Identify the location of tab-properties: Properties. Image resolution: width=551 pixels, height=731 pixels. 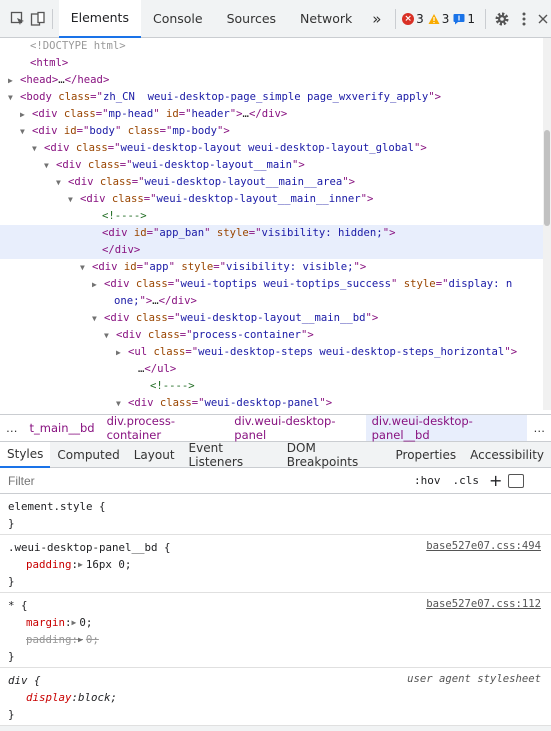
(426, 455).